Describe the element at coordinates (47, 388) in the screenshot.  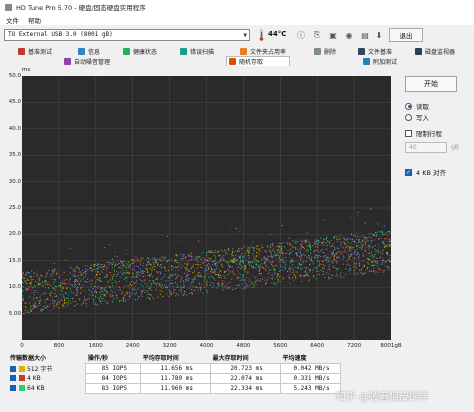
I see `row-label: 64 KB` at that location.